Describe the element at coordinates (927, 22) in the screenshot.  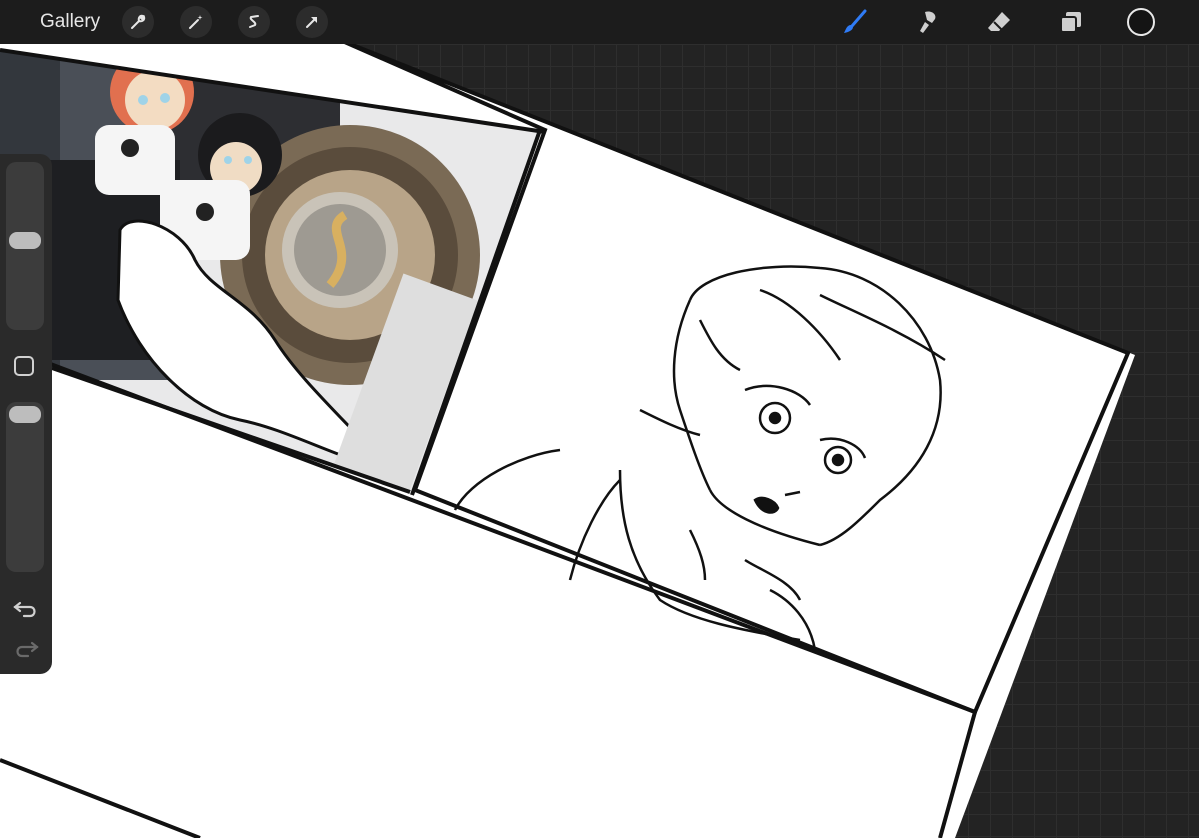
I see `smudge-icon` at that location.